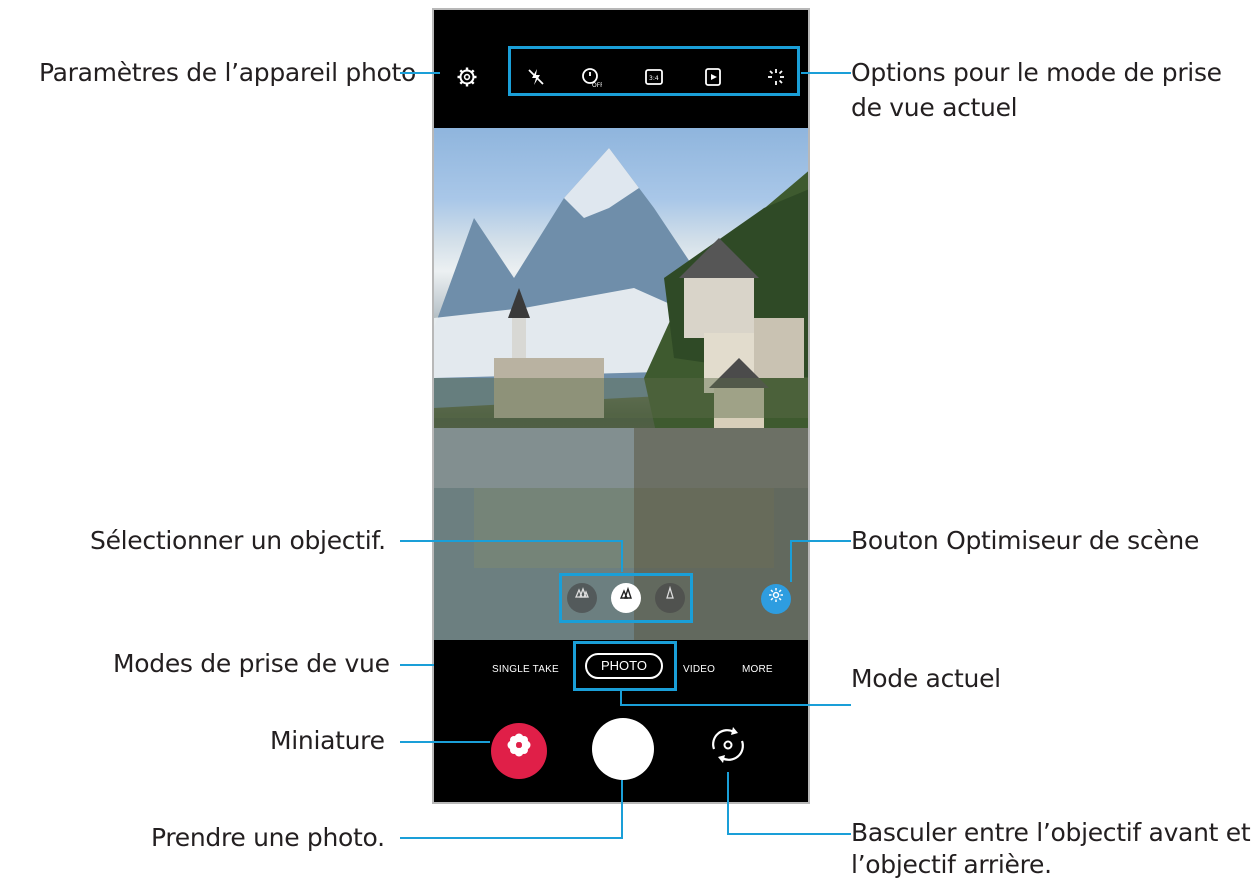 This screenshot has height=883, width=1257. What do you see at coordinates (728, 745) in the screenshot?
I see `switch-camera-icon` at bounding box center [728, 745].